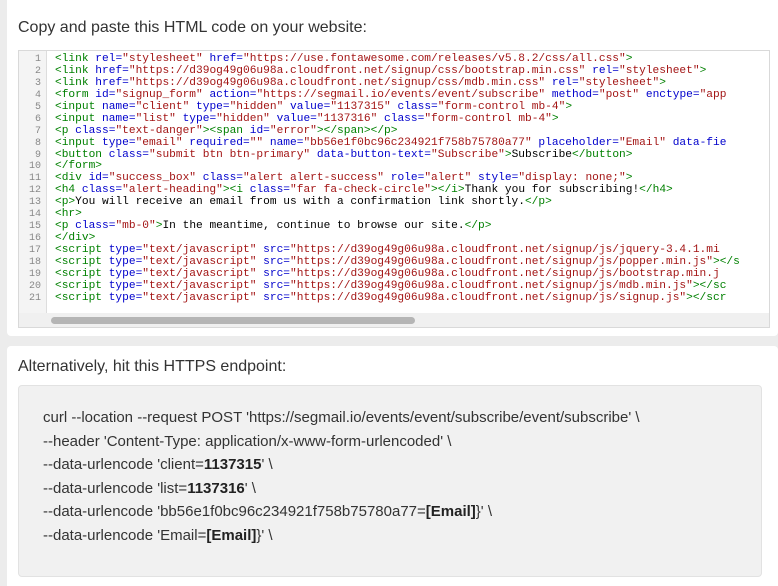  Describe the element at coordinates (135, 226) in the screenshot. I see `code-token: "mb-0"` at that location.